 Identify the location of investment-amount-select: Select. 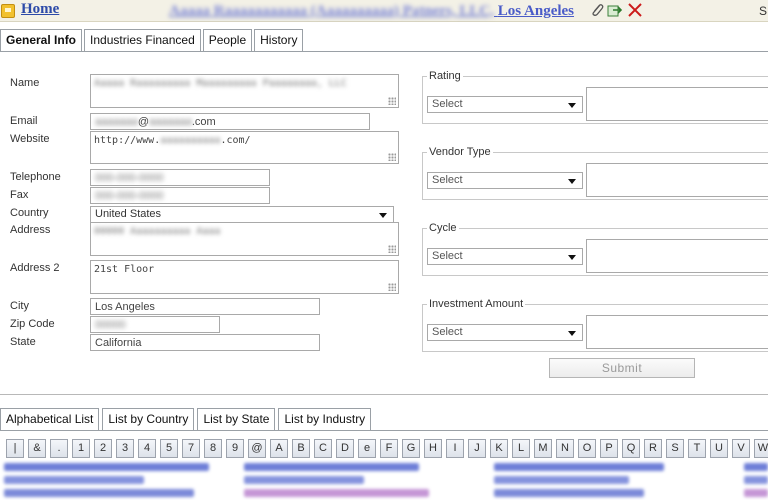
(505, 332).